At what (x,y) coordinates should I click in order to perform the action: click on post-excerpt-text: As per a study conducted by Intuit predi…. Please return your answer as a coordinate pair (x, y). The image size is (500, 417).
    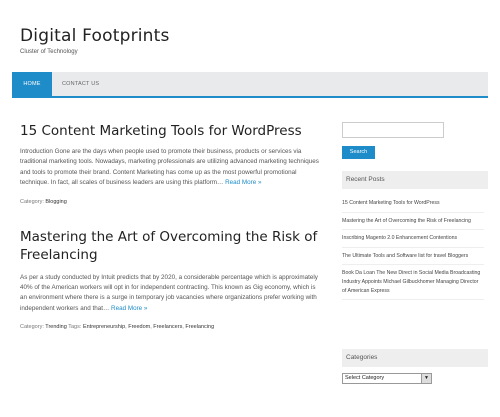
    Looking at the image, I should click on (169, 292).